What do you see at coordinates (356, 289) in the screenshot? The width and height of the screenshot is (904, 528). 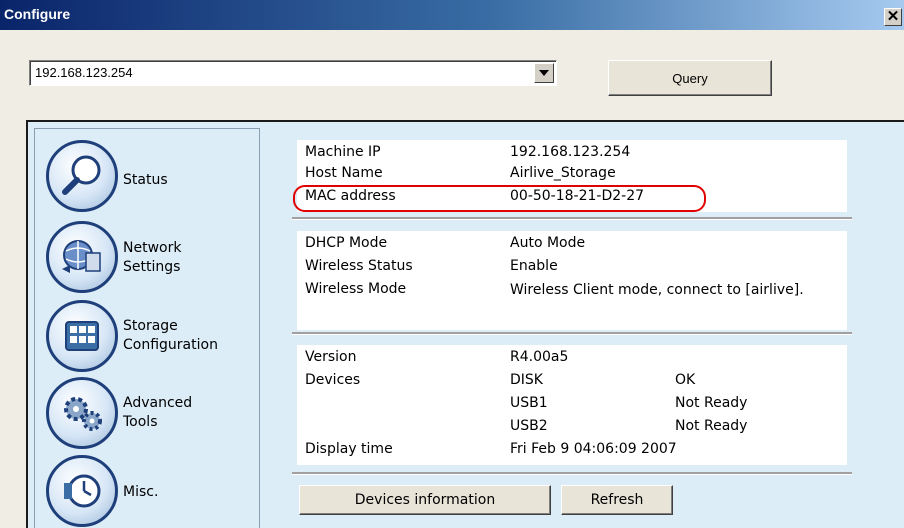 I see `wireless-mode-label: Wireless Mode` at bounding box center [356, 289].